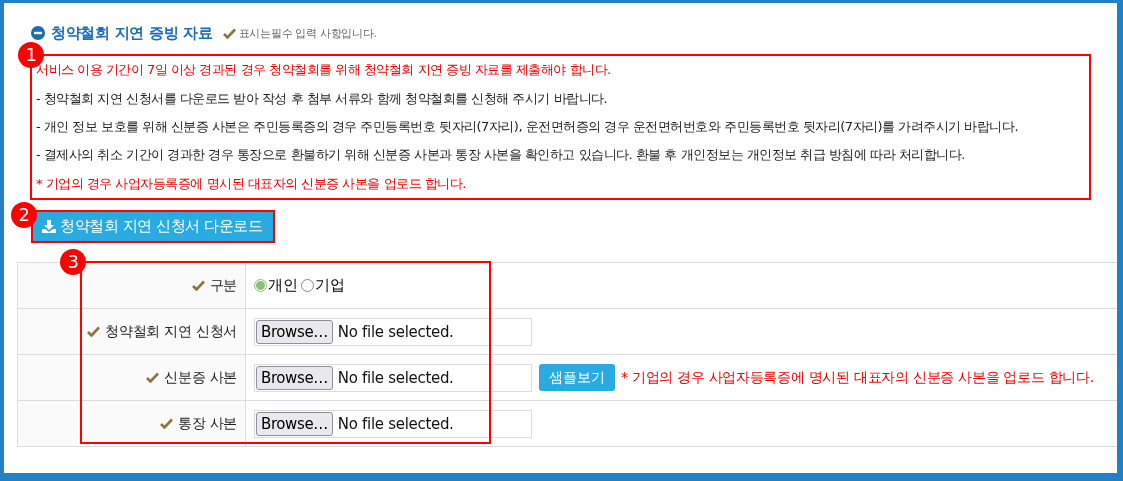 Image resolution: width=1123 pixels, height=481 pixels. Describe the element at coordinates (171, 331) in the screenshot. I see `field-label: 청약철회 지연 신청서` at that location.